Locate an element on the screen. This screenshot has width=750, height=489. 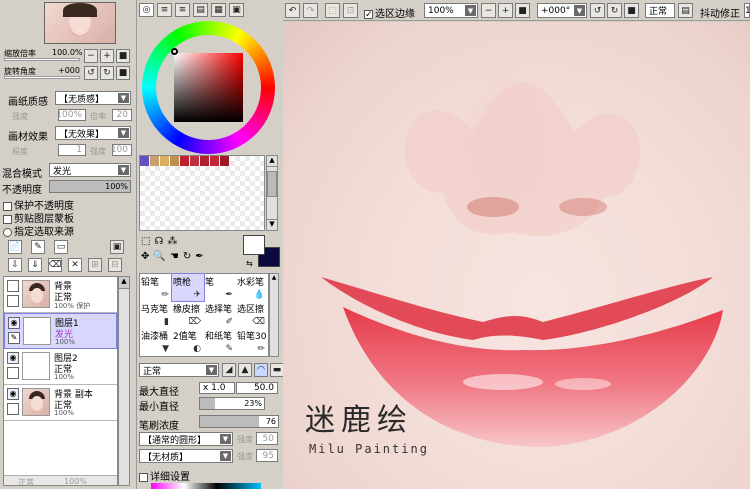
edge-hard-icon: ◢ is located at coordinates (229, 370).